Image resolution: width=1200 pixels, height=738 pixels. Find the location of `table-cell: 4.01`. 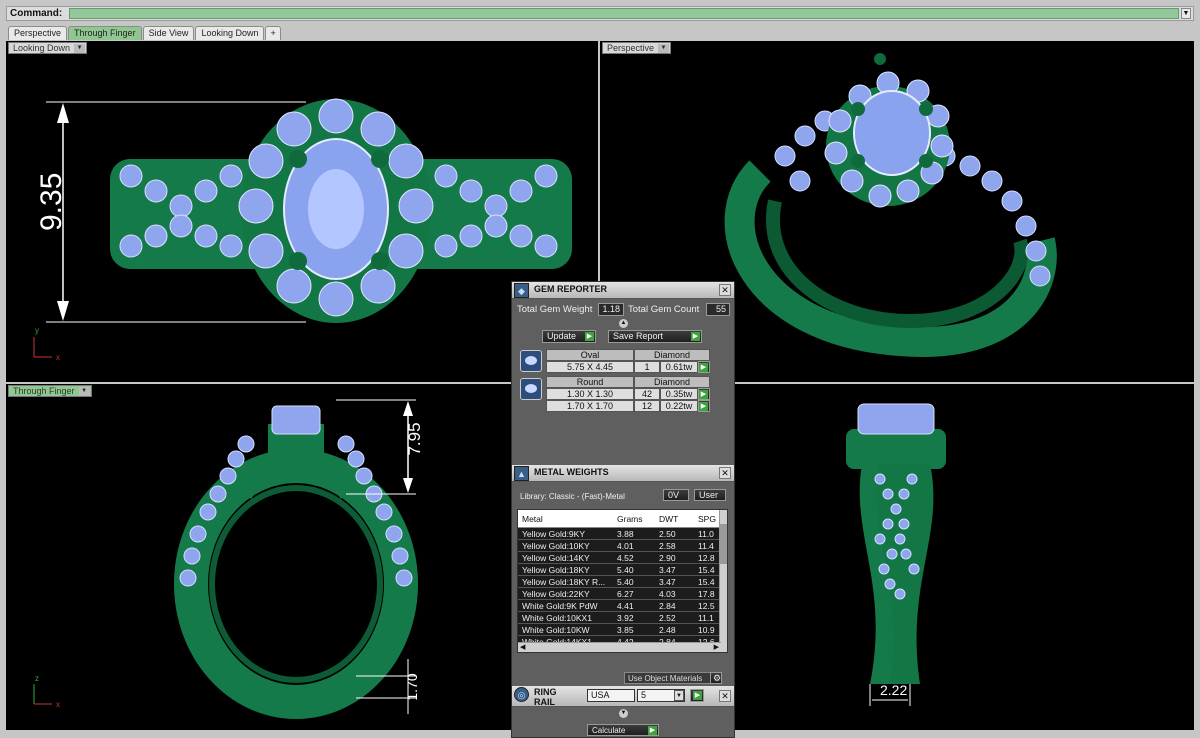

table-cell: 4.01 is located at coordinates (625, 546).